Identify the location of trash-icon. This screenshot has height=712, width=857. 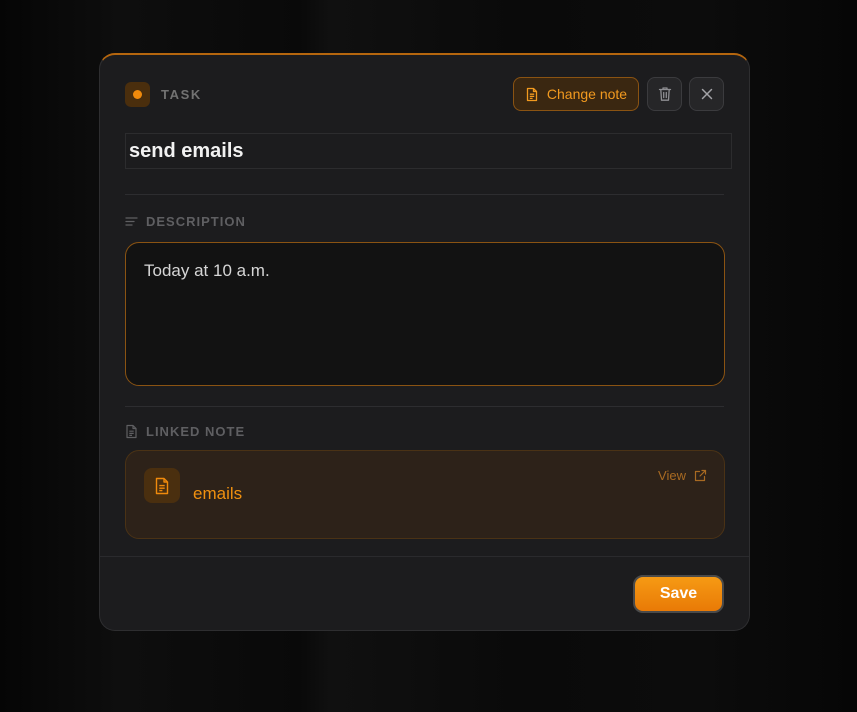
(665, 94).